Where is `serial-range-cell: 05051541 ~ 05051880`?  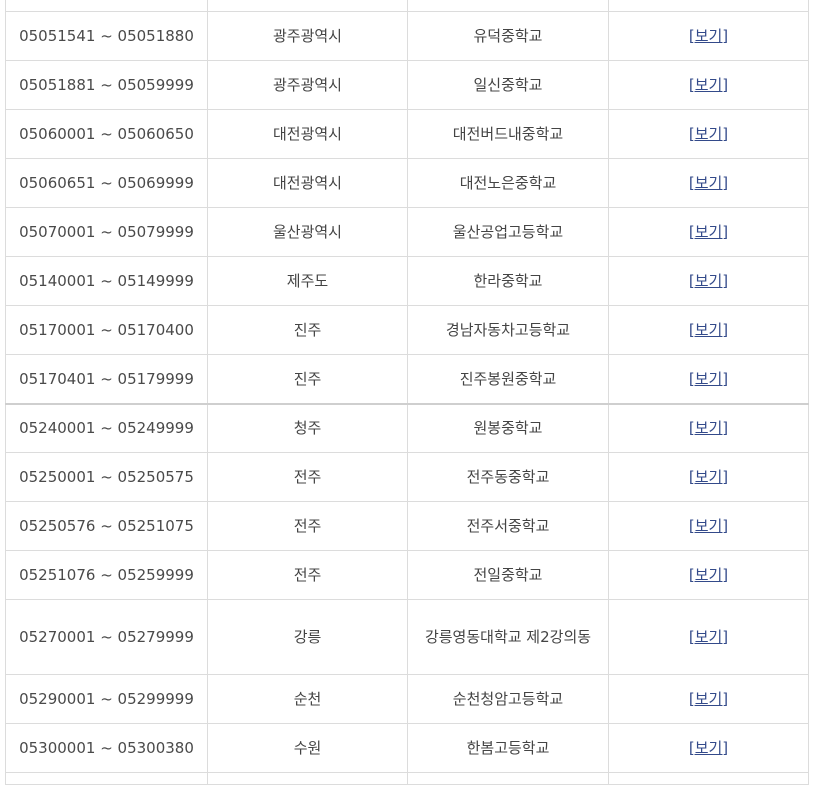
serial-range-cell: 05051541 ~ 05051880 is located at coordinates (106, 36).